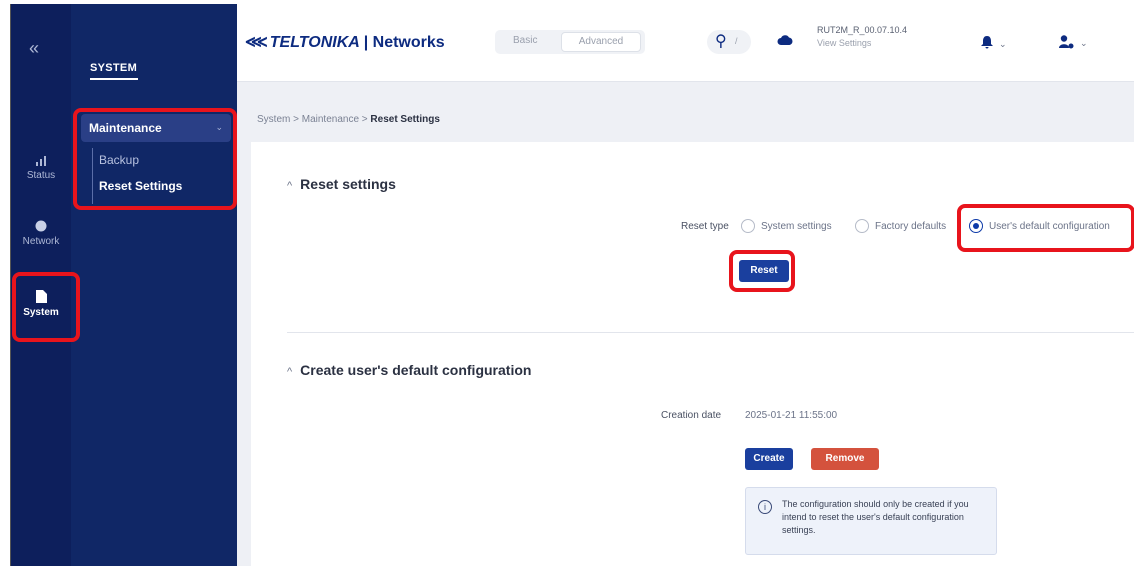  I want to click on firmware-info: RUT2M_R_00.07.10.4 View Settings, so click(862, 36).